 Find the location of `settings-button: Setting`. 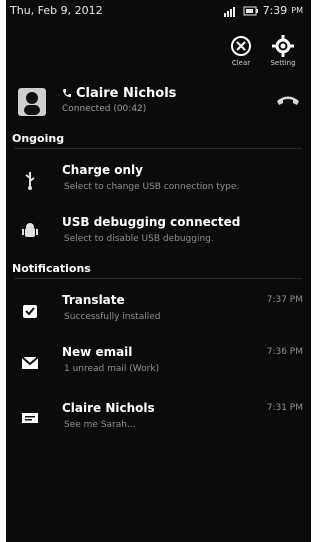

settings-button: Setting is located at coordinates (283, 50).